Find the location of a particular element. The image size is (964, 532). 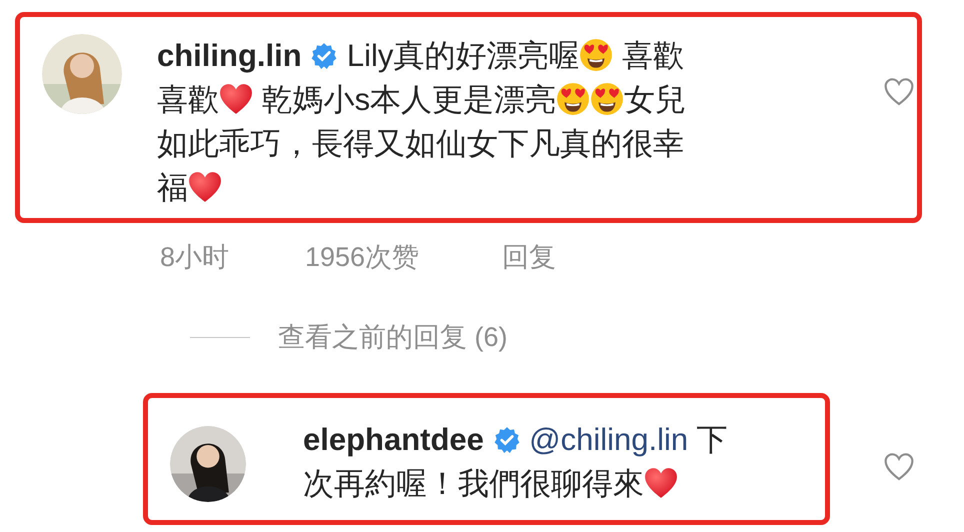

mention-link: @chiling.lin is located at coordinates (608, 439).